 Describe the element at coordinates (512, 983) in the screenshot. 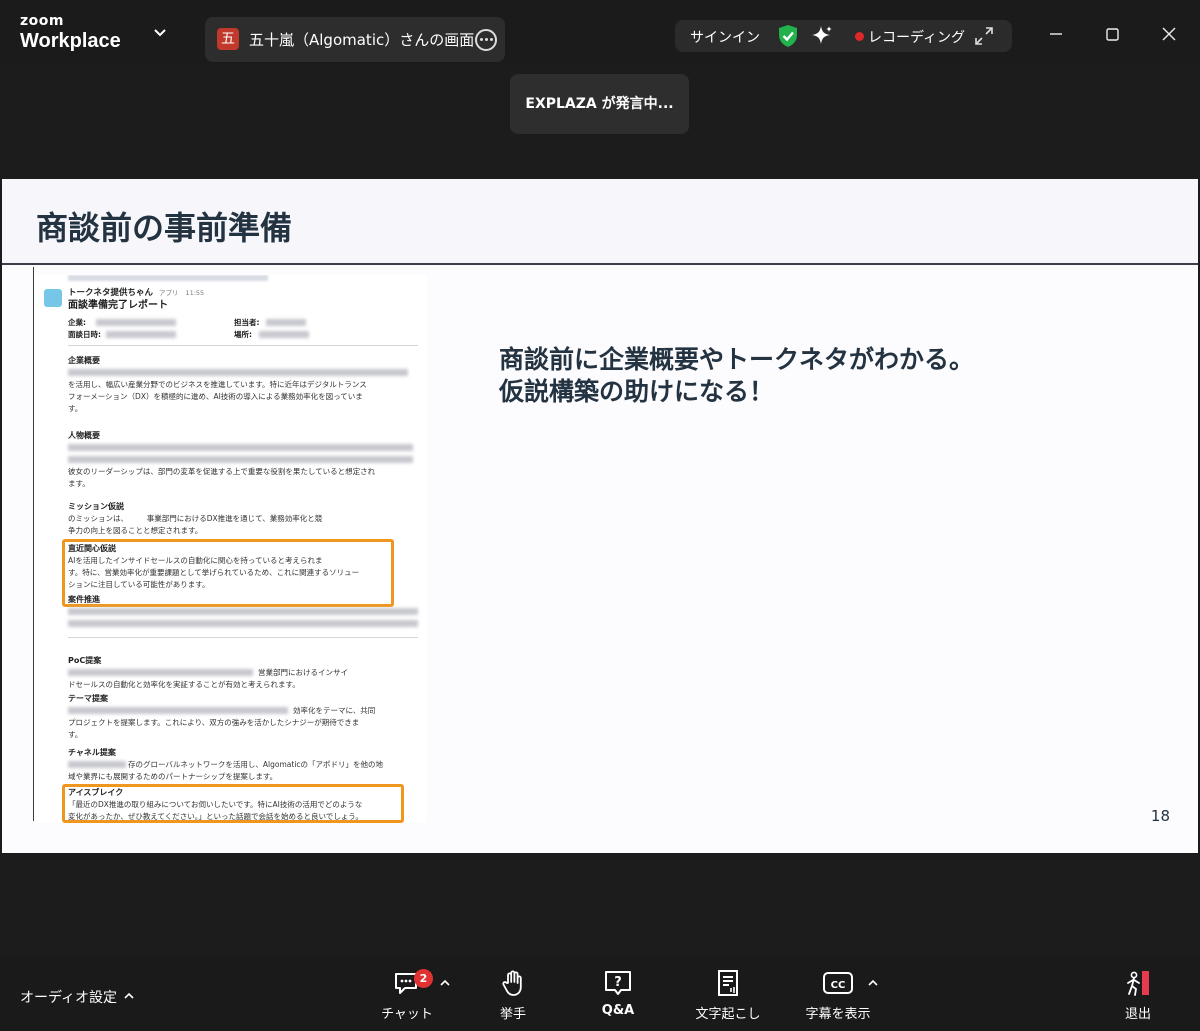

I see `raise-hand-icon` at that location.